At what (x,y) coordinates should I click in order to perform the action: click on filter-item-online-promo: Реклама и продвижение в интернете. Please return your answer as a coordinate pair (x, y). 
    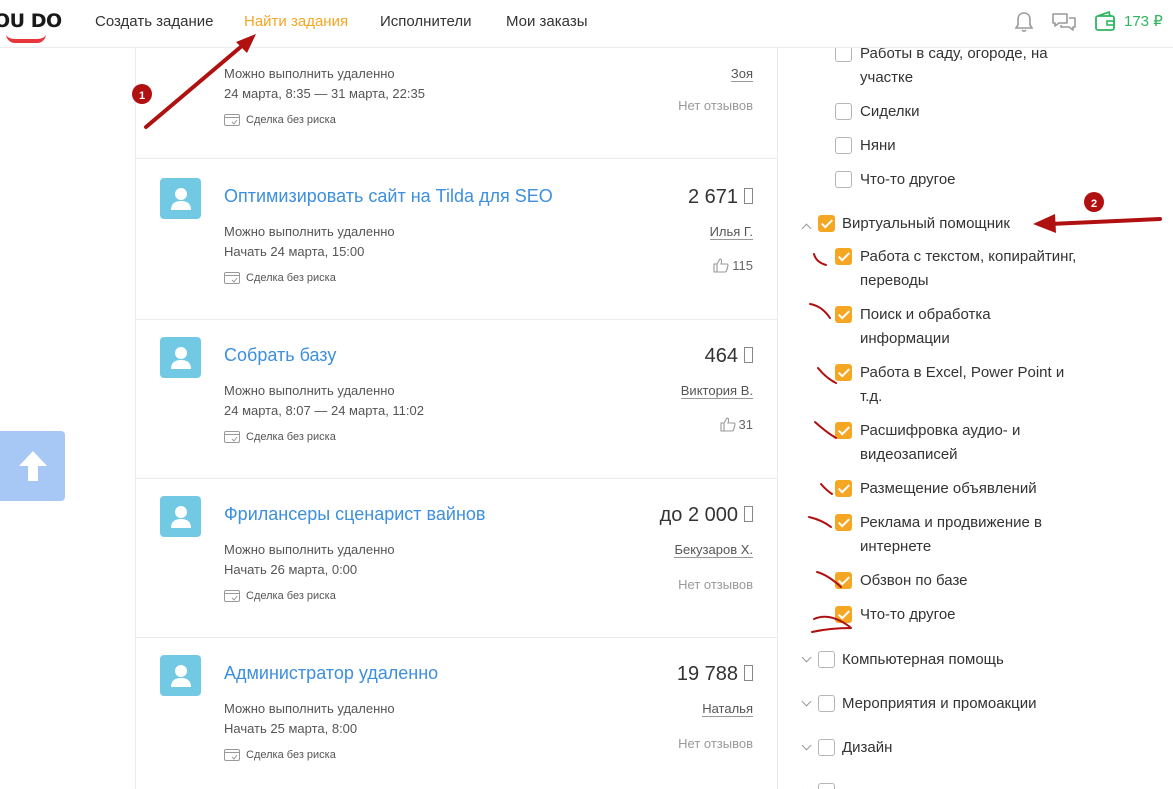
    Looking at the image, I should click on (960, 535).